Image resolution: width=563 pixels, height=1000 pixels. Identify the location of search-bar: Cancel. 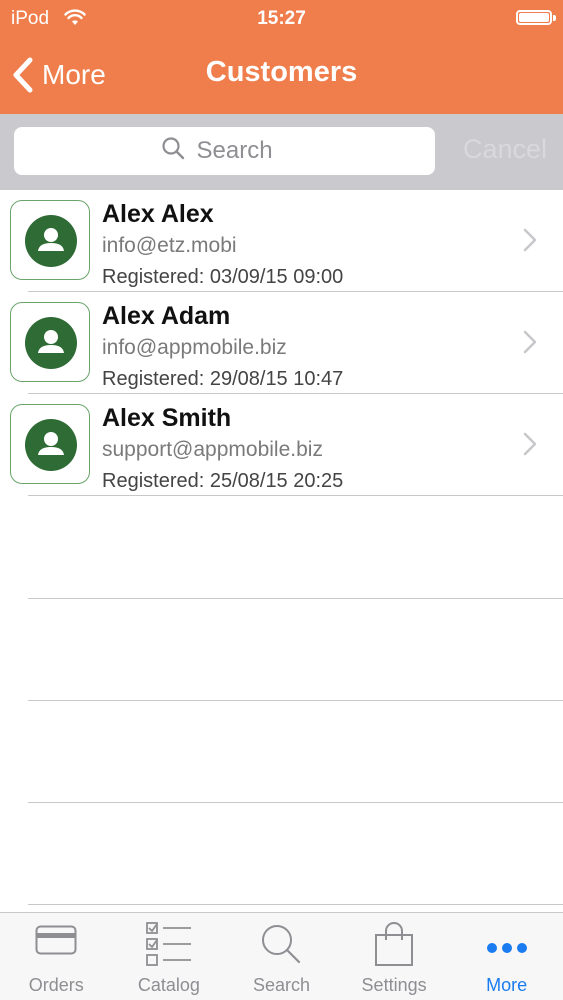
(281, 152).